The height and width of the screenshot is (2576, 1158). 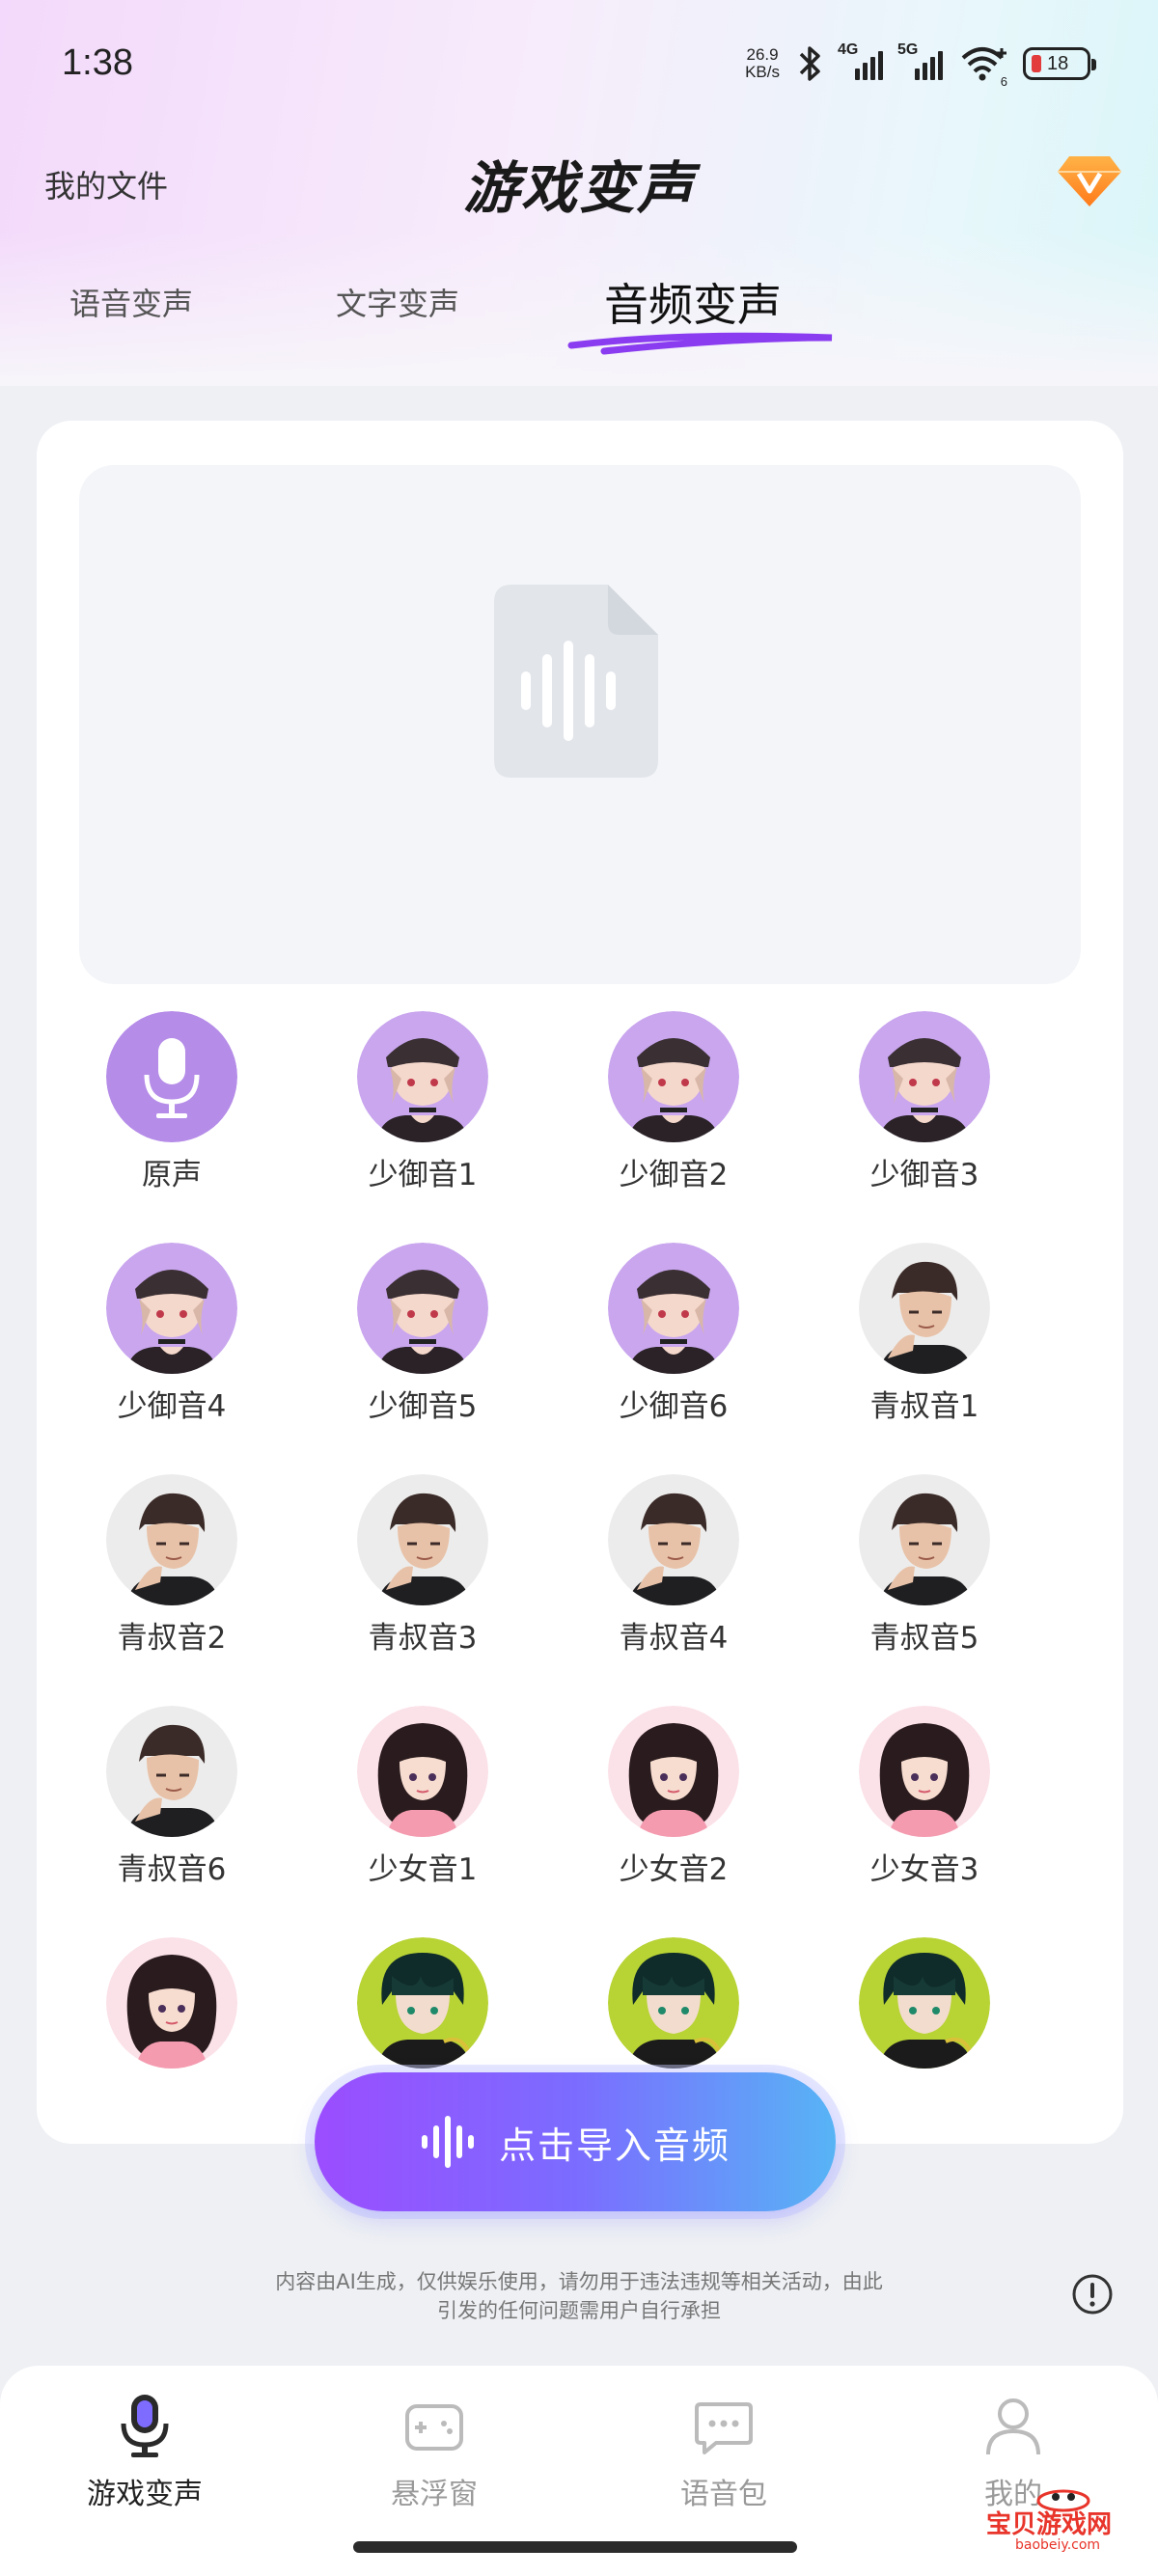 I want to click on chat-bubble-icon, so click(x=724, y=2428).